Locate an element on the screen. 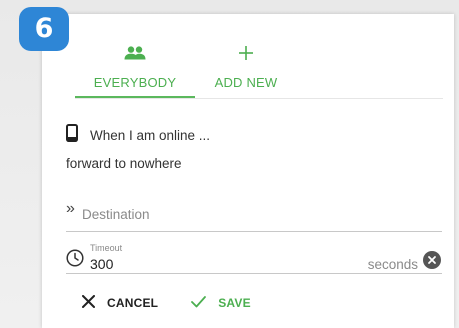 The height and width of the screenshot is (328, 459). cancel-button: CANCEL is located at coordinates (120, 303).